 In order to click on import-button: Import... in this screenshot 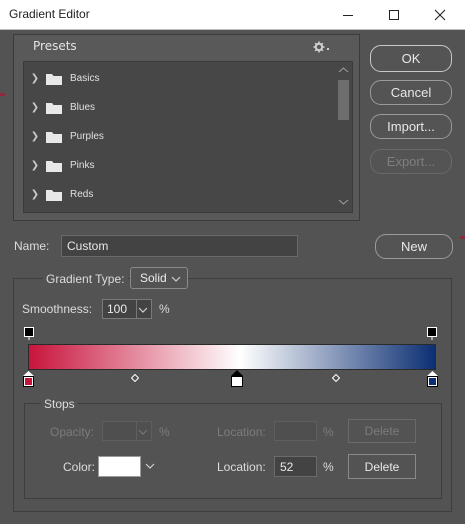, I will do `click(411, 126)`.